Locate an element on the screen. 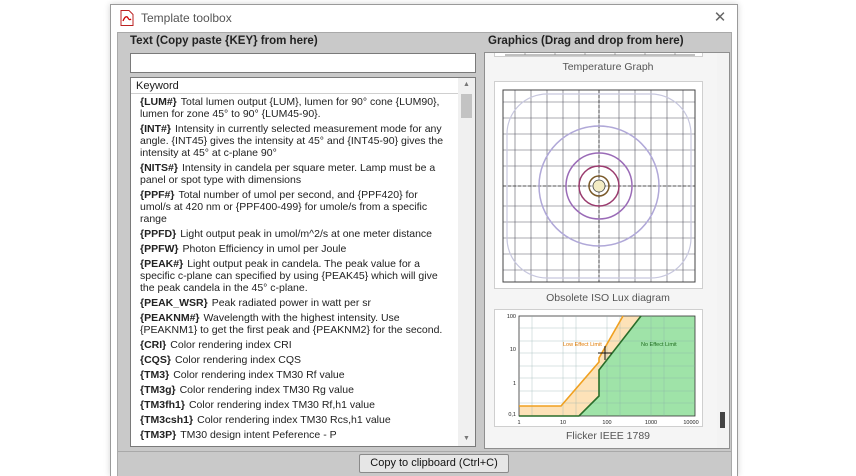 The image size is (856, 476). keyword-key: {INT#} is located at coordinates (155, 129).